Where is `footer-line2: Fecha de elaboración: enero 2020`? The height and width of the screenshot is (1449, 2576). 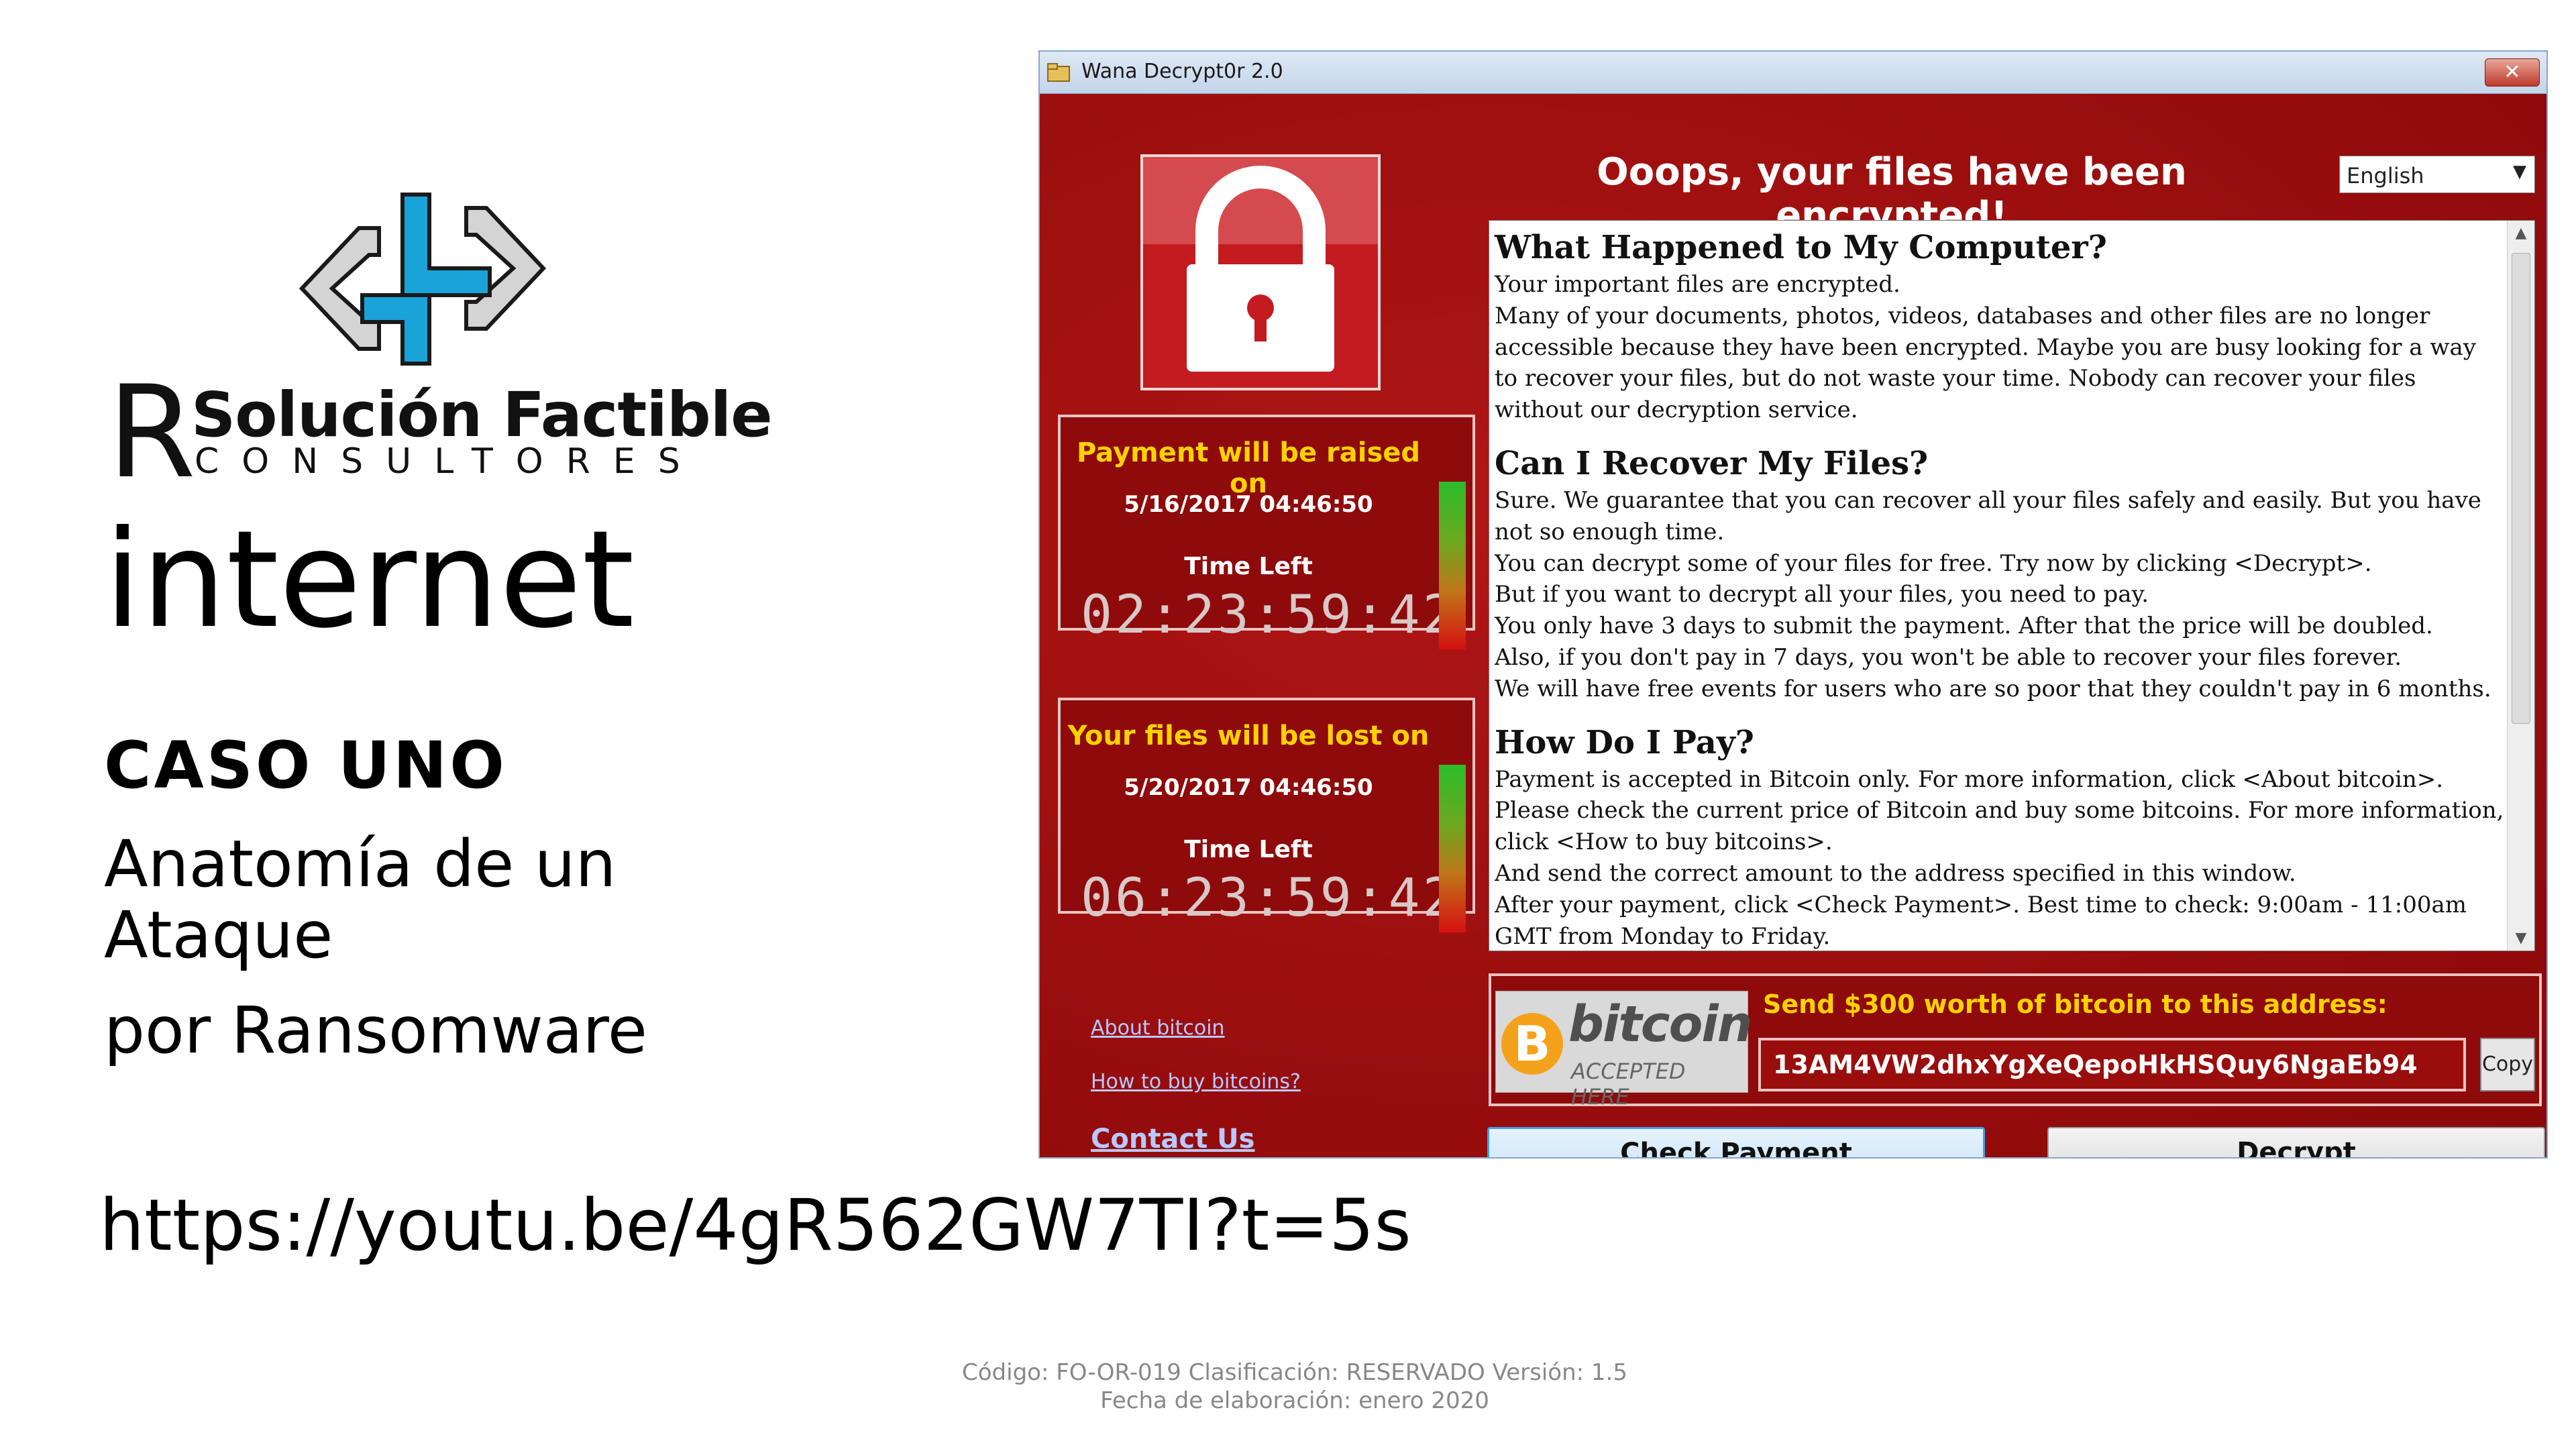
footer-line2: Fecha de elaboración: enero 2020 is located at coordinates (1294, 1400).